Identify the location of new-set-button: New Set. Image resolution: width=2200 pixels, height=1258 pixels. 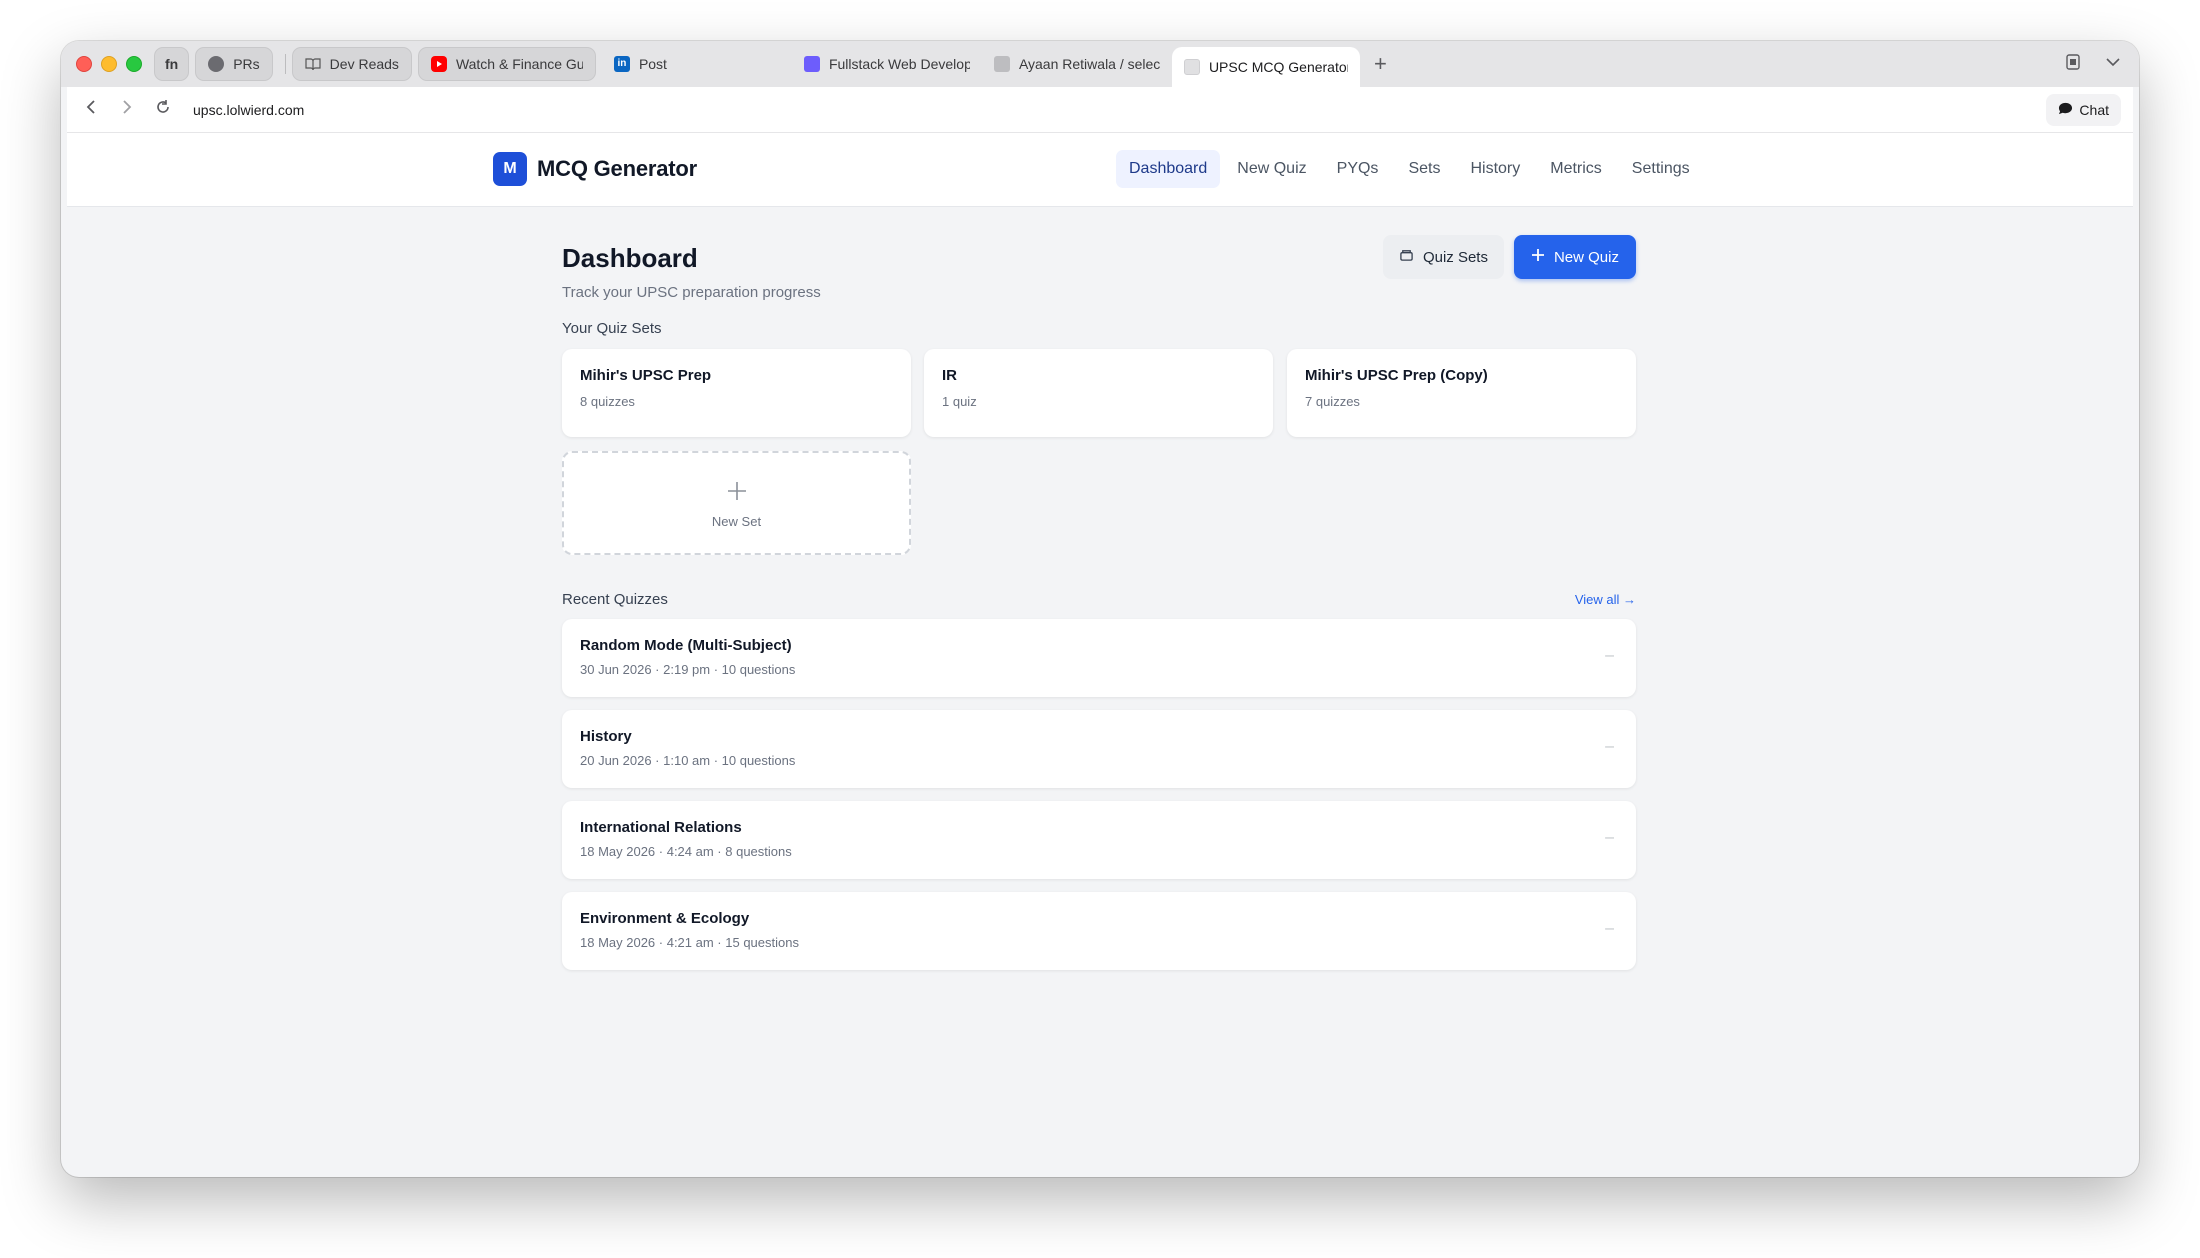
(736, 503).